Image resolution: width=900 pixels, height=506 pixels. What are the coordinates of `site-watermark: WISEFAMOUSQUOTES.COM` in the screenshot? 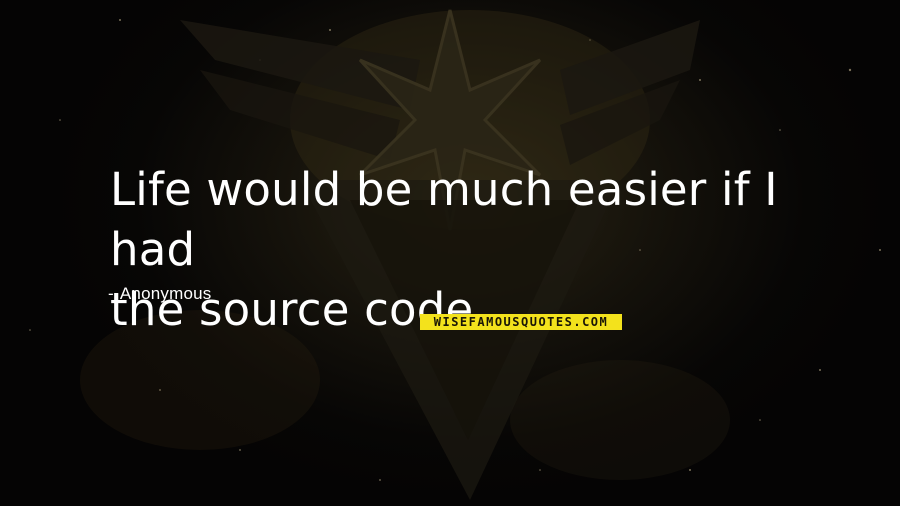 It's located at (521, 322).